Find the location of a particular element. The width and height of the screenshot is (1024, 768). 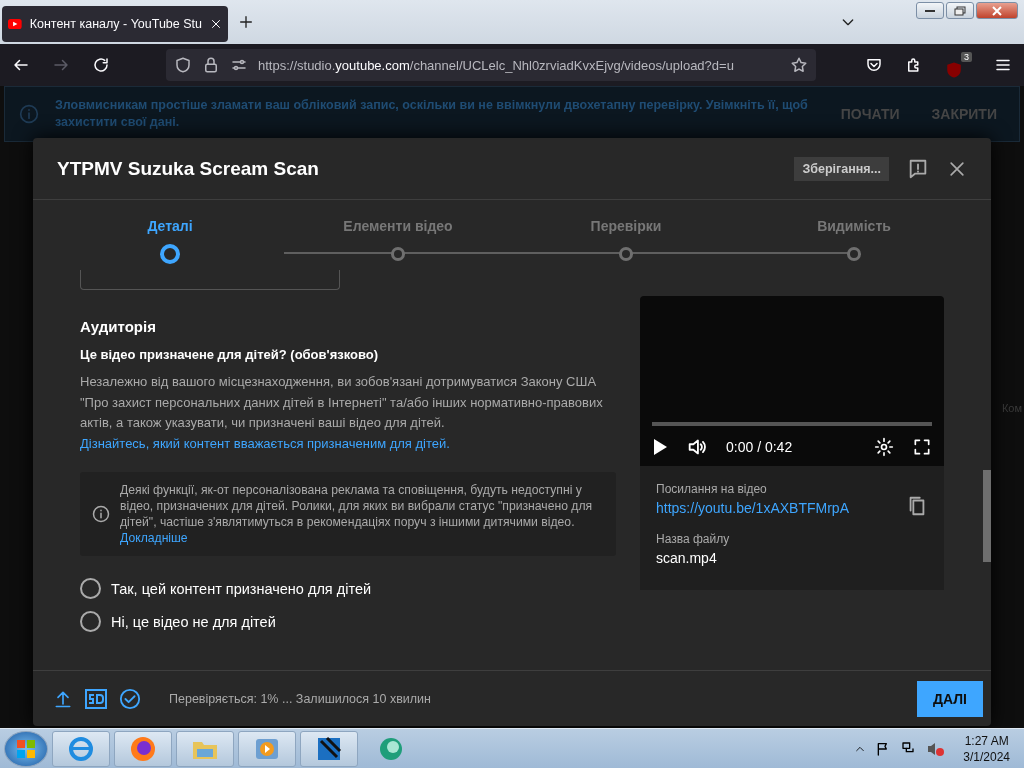

taskbar-app is located at coordinates (329, 748).